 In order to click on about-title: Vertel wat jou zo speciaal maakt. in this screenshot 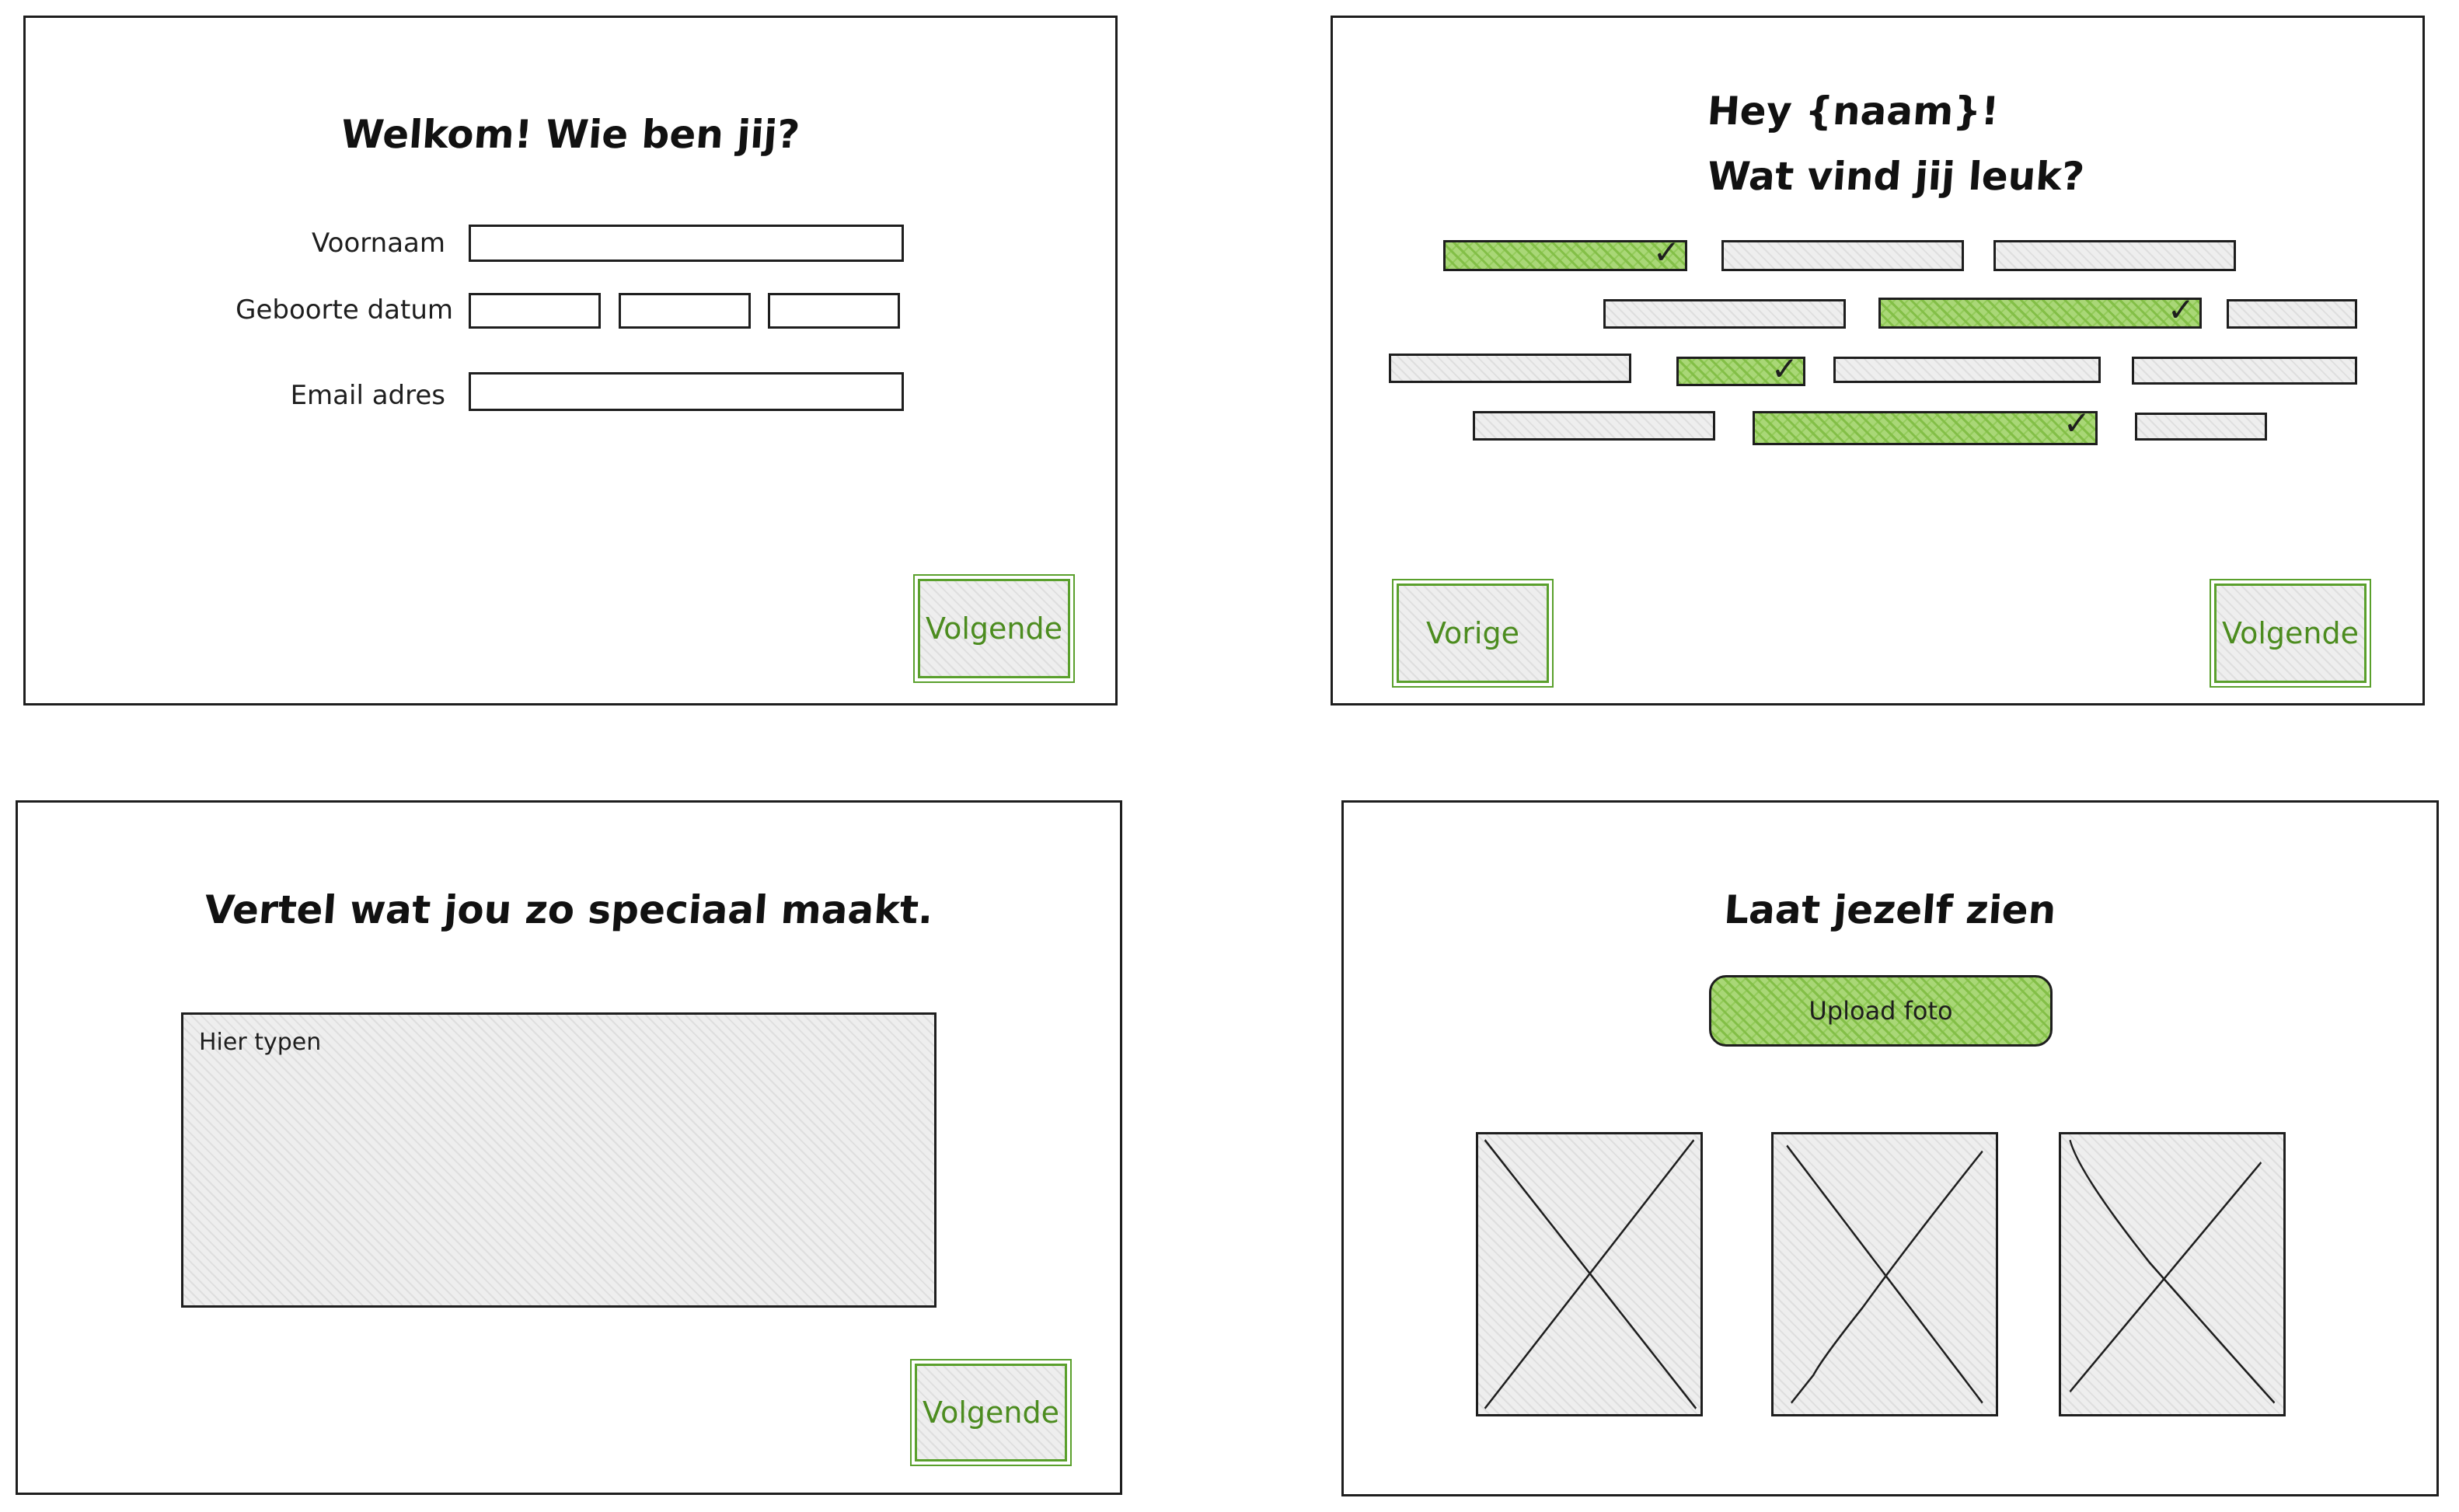, I will do `click(569, 910)`.